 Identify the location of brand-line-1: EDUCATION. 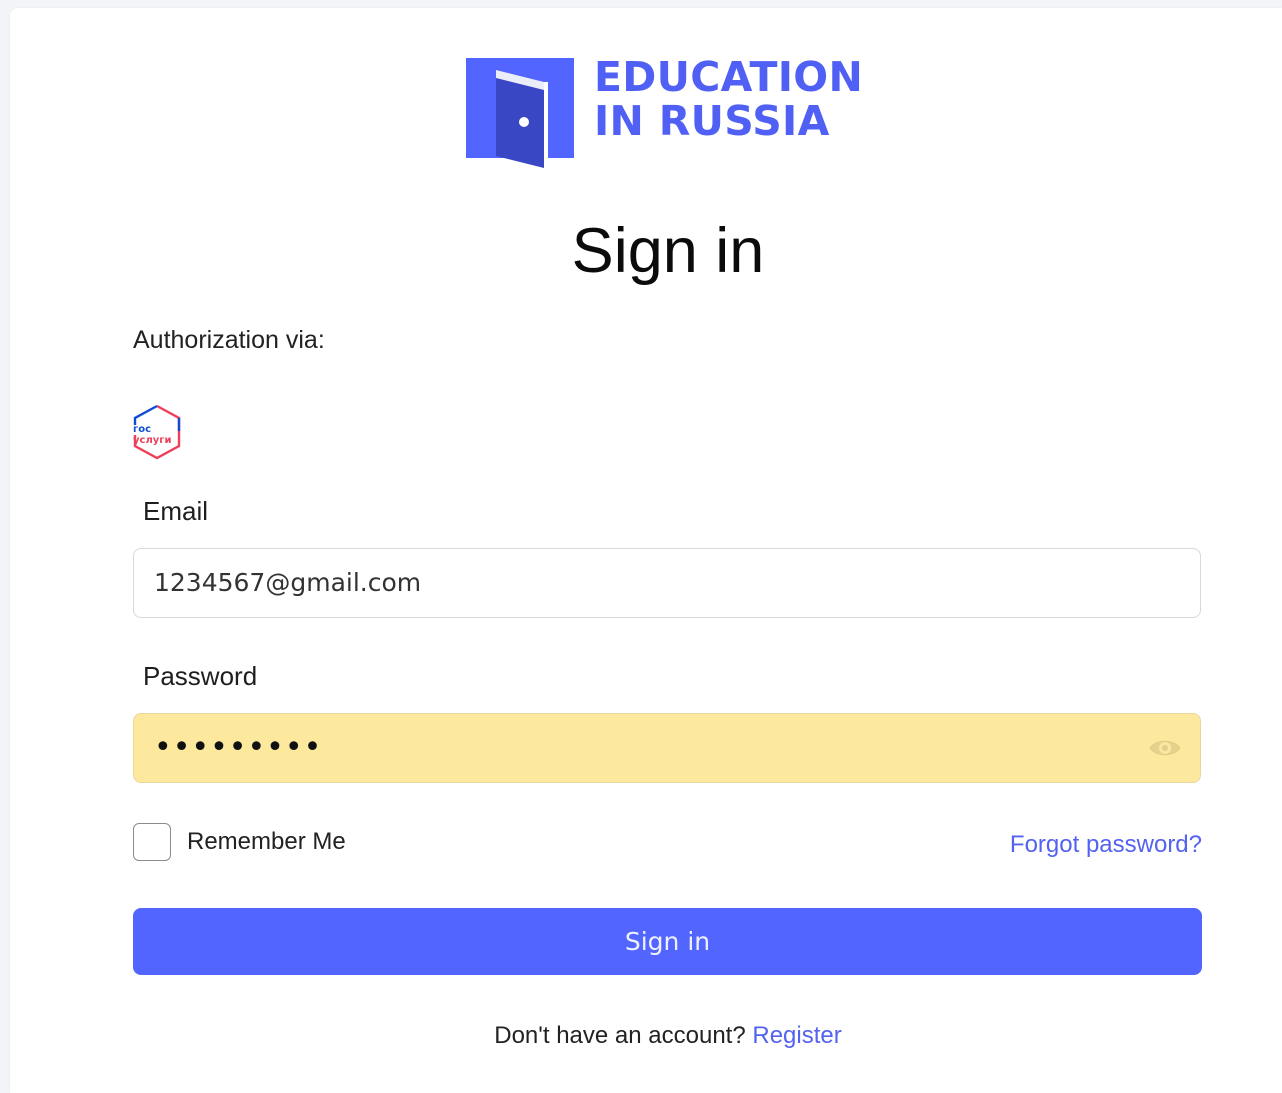
(729, 77).